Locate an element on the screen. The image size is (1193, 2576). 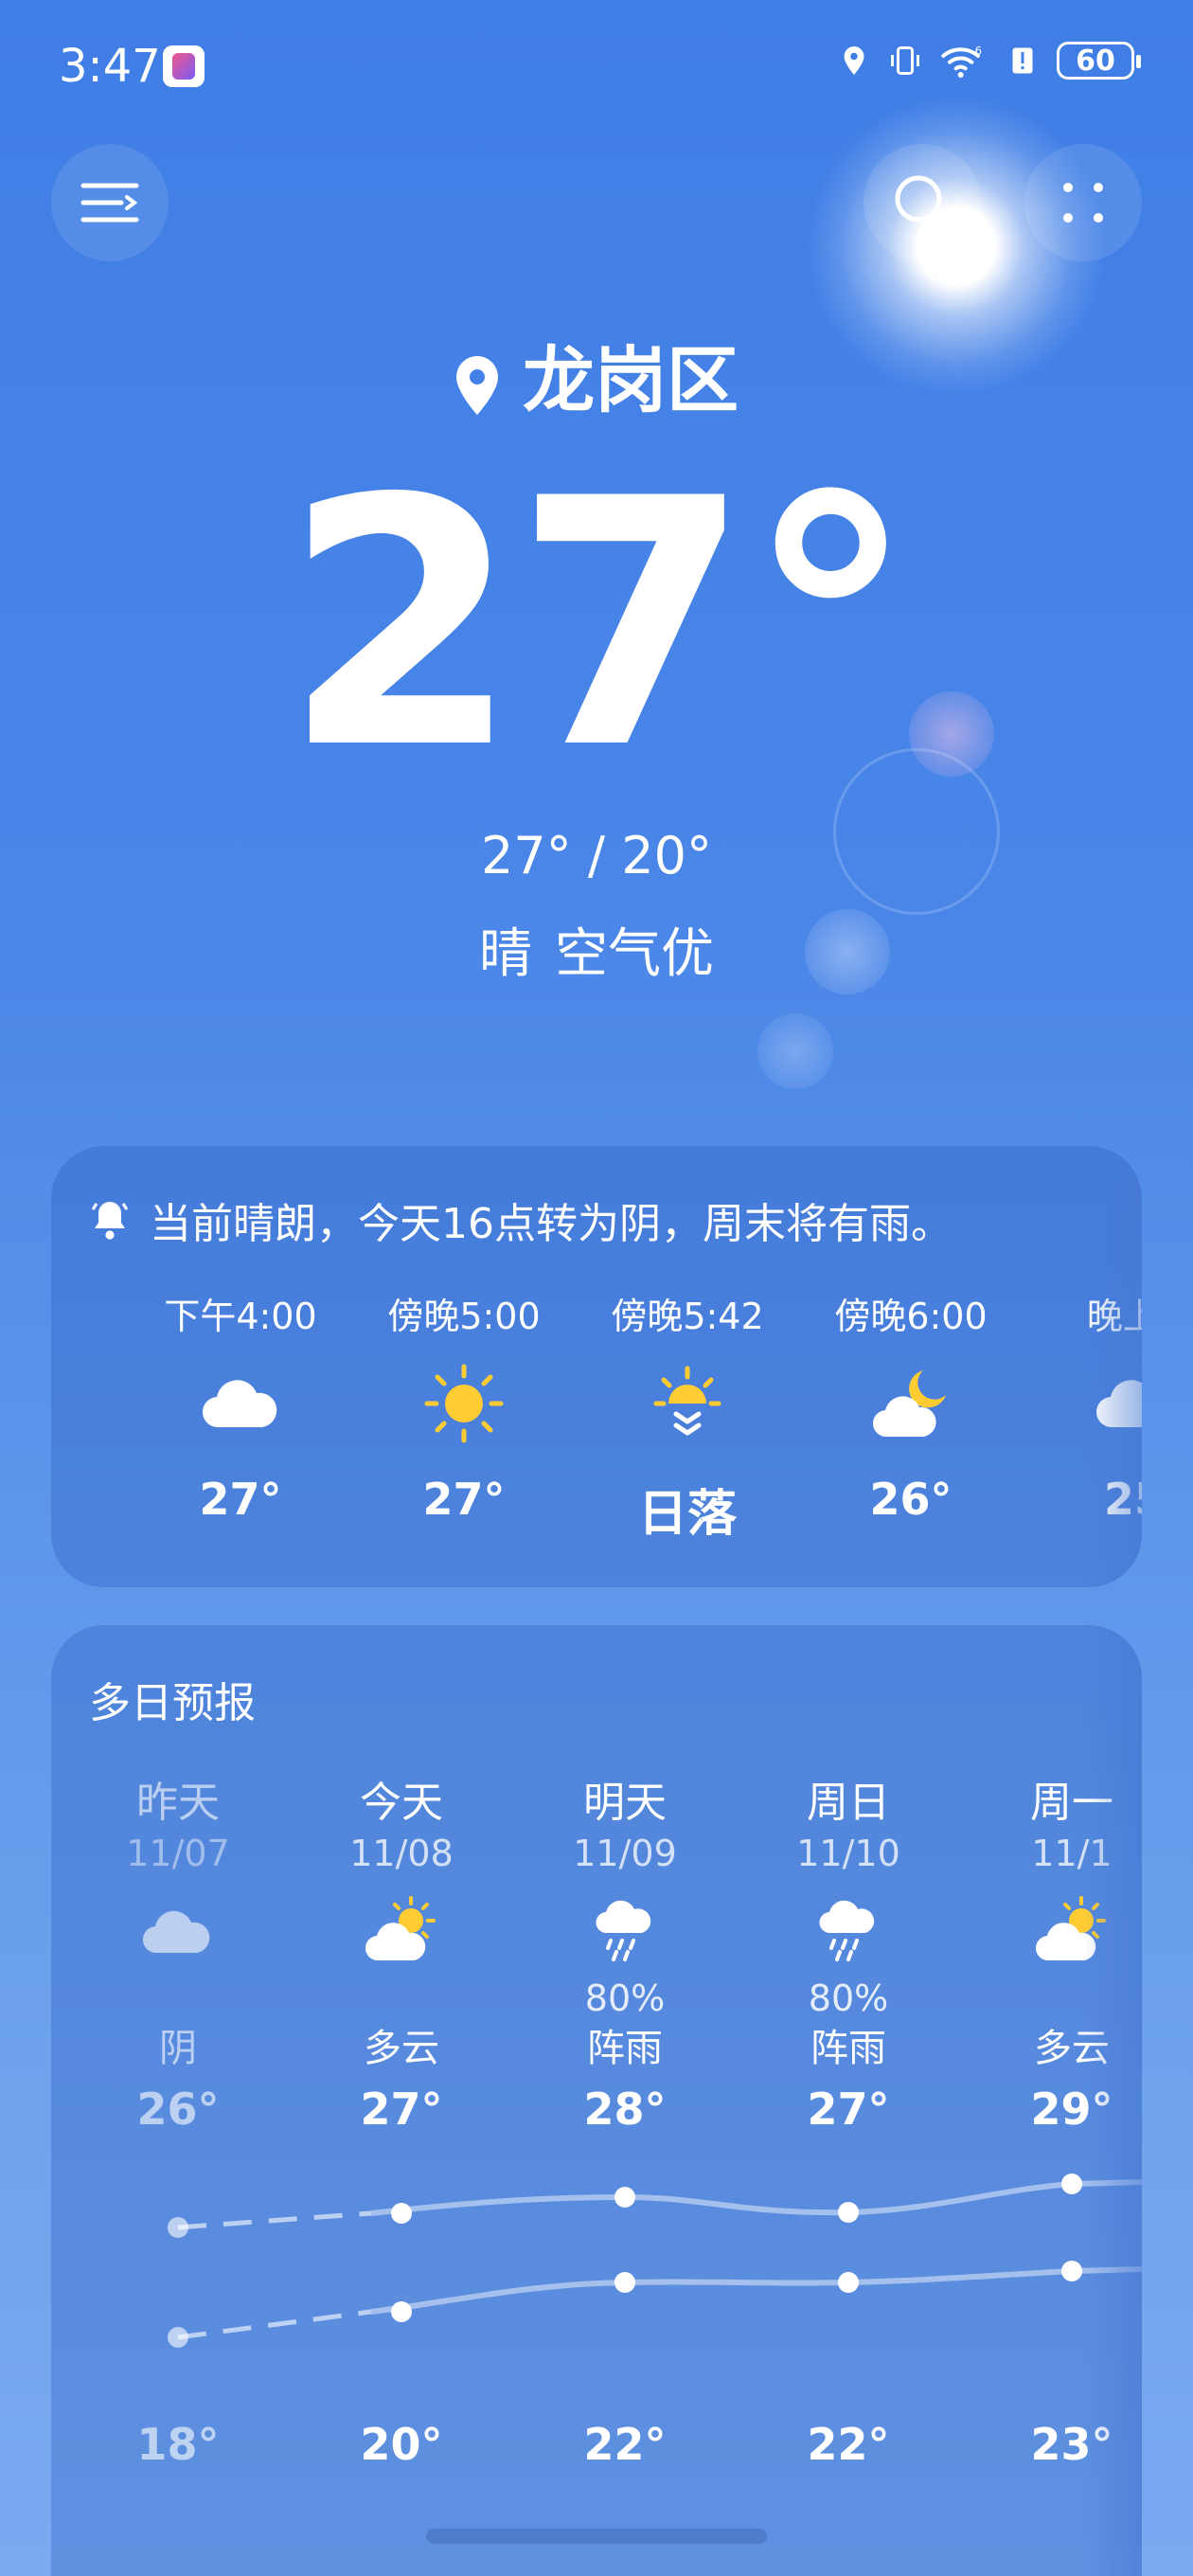
status-time: 3:47 is located at coordinates (110, 66).